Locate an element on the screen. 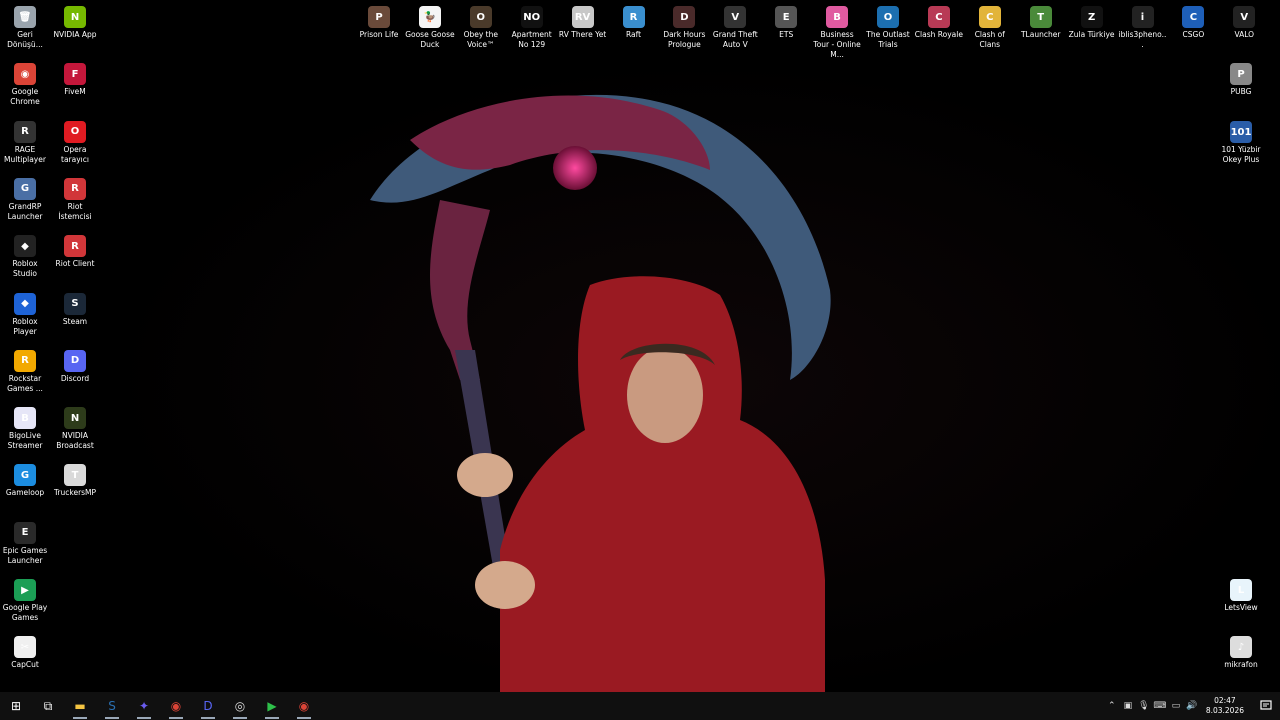 The width and height of the screenshot is (1280, 720). volume-icon: 🔊 is located at coordinates (1192, 706).